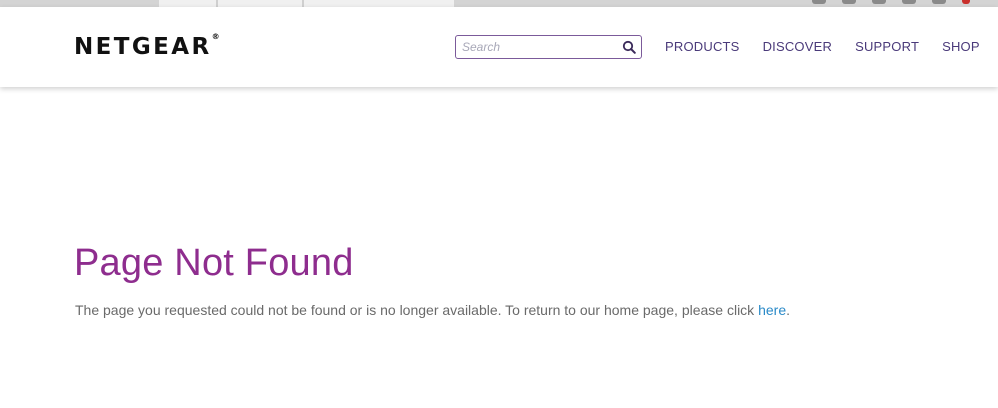  I want to click on logo-text: NETGEAR, so click(143, 47).